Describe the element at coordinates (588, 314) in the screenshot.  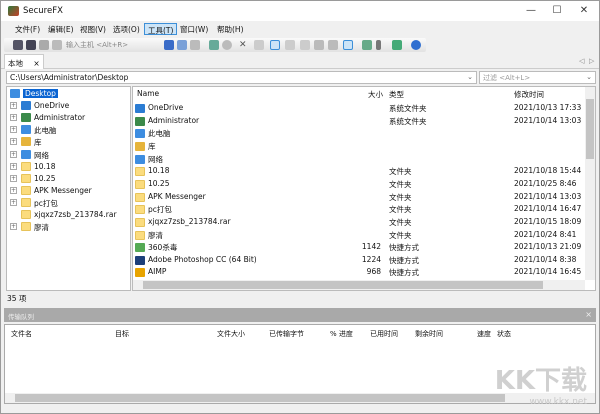
I see `queue-close-icon: ×` at that location.